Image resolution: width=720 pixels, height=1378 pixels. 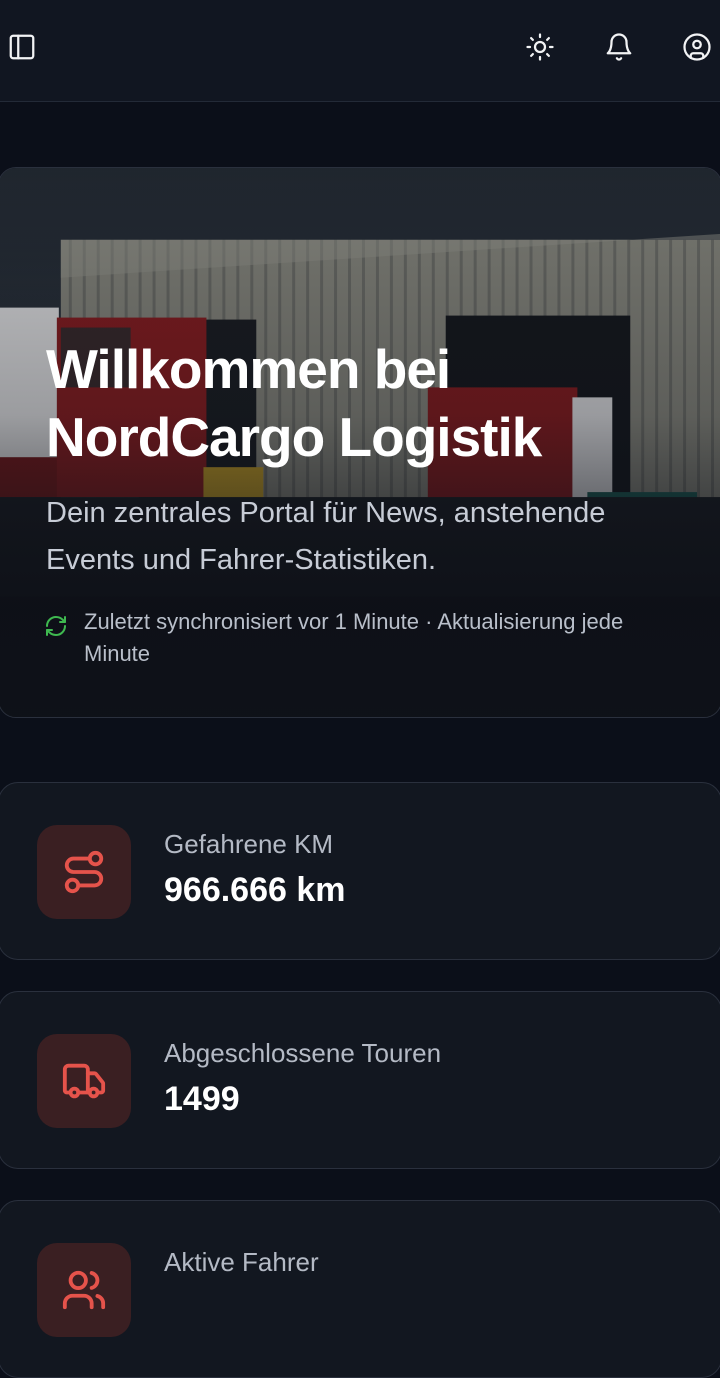 What do you see at coordinates (360, 51) in the screenshot?
I see `top-bar` at bounding box center [360, 51].